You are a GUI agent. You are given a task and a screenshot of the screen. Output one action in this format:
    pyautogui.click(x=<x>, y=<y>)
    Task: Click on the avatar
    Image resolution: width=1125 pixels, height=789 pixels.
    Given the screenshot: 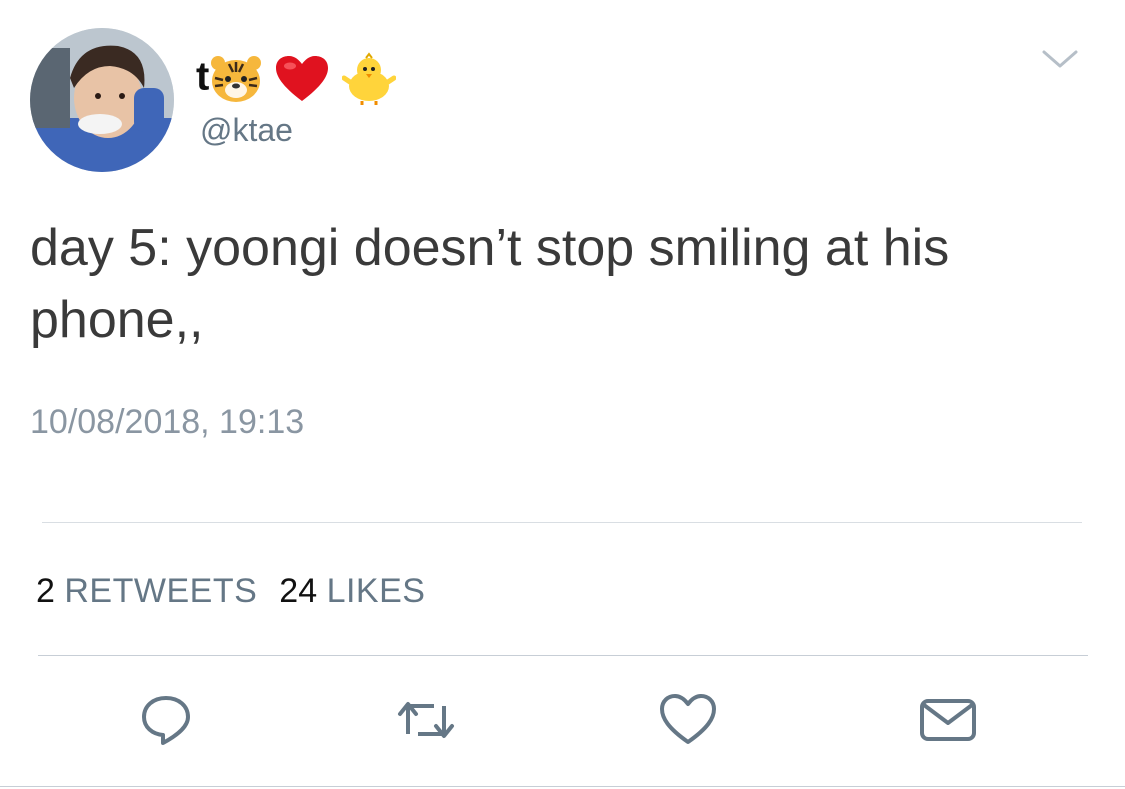 What is the action you would take?
    pyautogui.click(x=102, y=100)
    